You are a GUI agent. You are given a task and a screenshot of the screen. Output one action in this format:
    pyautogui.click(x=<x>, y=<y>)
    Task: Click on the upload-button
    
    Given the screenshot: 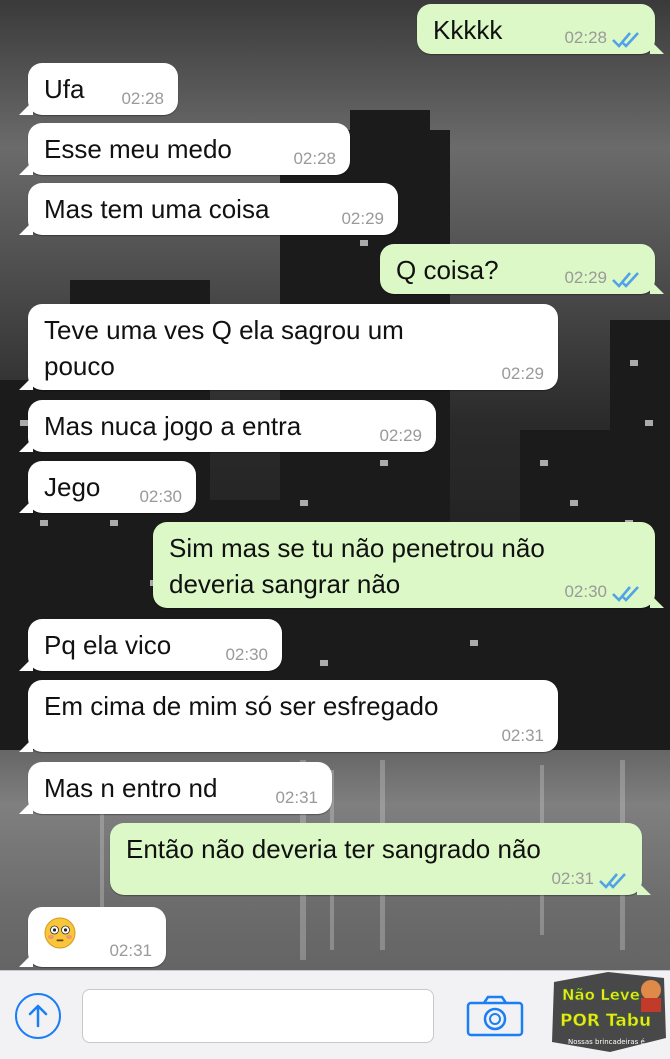 What is the action you would take?
    pyautogui.click(x=38, y=1016)
    